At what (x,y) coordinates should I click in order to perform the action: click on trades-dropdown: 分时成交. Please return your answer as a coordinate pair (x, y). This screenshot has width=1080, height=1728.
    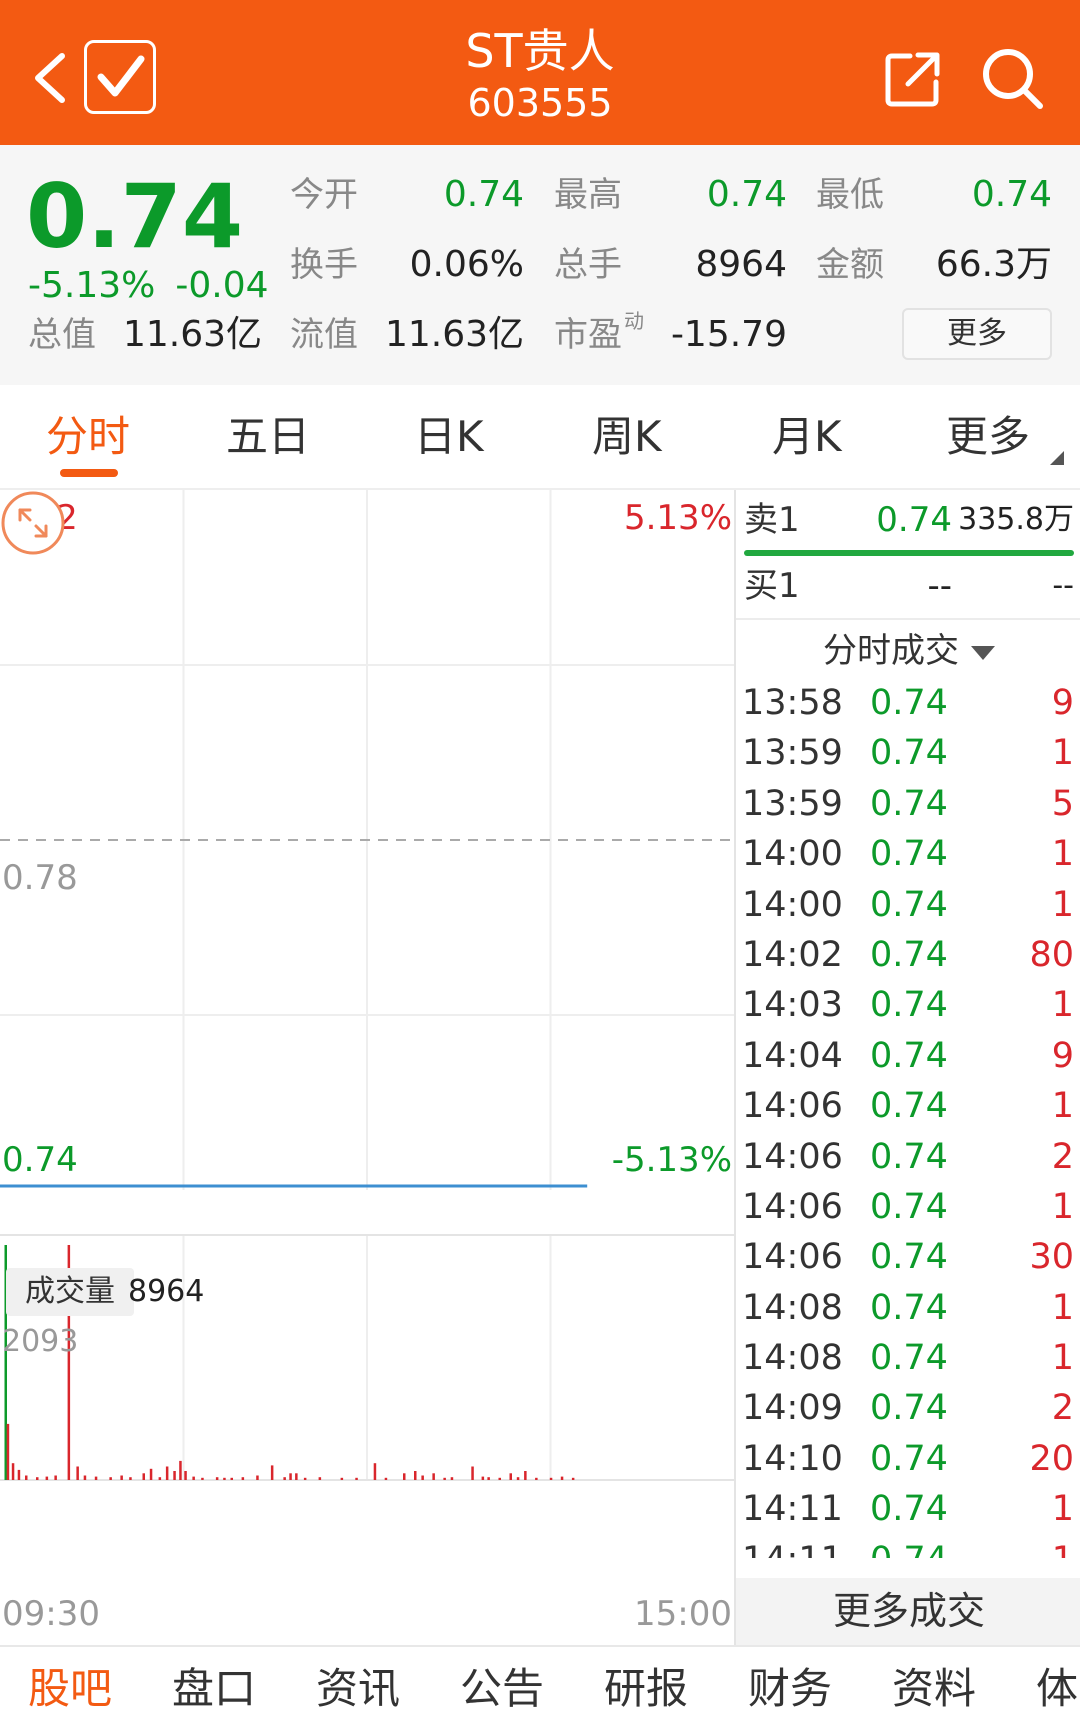
    Looking at the image, I should click on (908, 648).